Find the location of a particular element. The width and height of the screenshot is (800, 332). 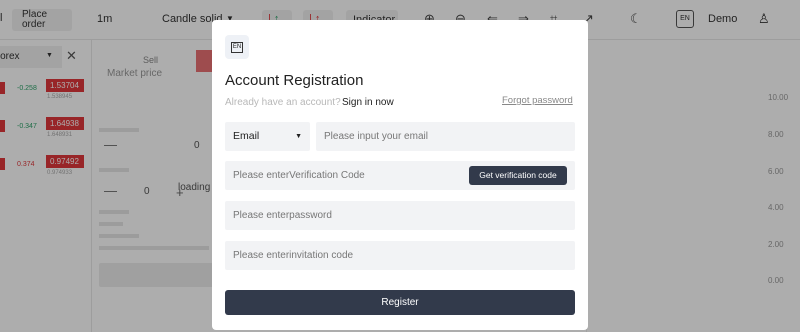

language-badge-icon: EN is located at coordinates (237, 47).